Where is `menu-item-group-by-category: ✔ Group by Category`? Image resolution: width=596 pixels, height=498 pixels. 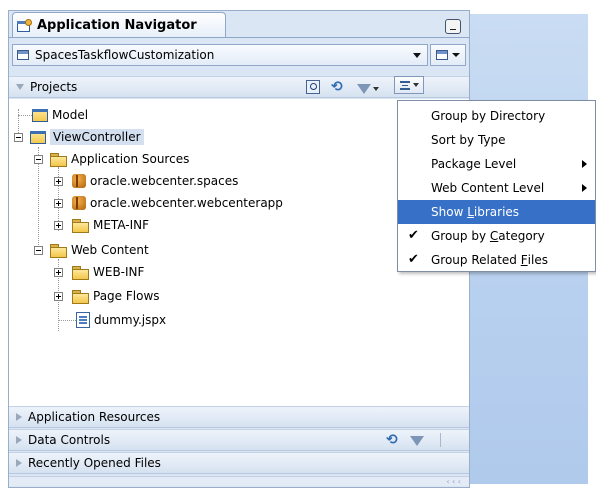
menu-item-group-by-category: ✔ Group by Category is located at coordinates (496, 236).